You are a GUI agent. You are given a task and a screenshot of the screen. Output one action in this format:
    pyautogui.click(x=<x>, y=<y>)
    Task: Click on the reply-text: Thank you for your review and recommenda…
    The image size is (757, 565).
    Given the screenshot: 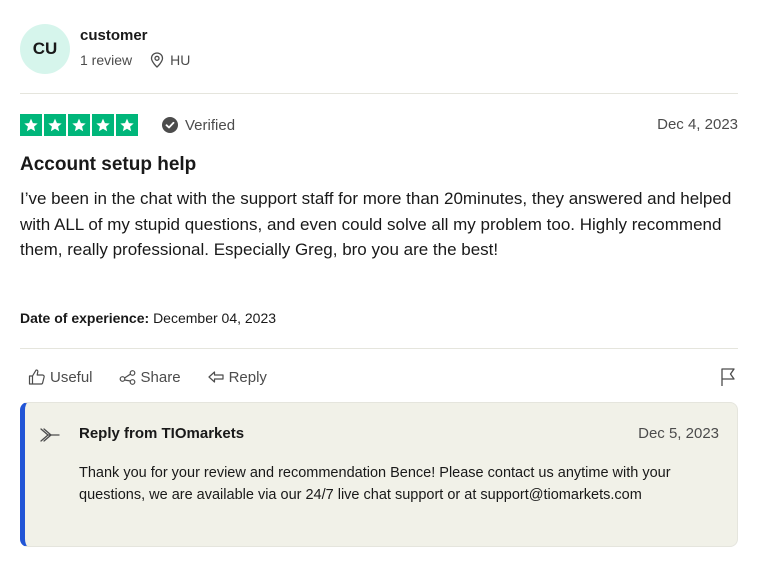 What is the action you would take?
    pyautogui.click(x=375, y=484)
    